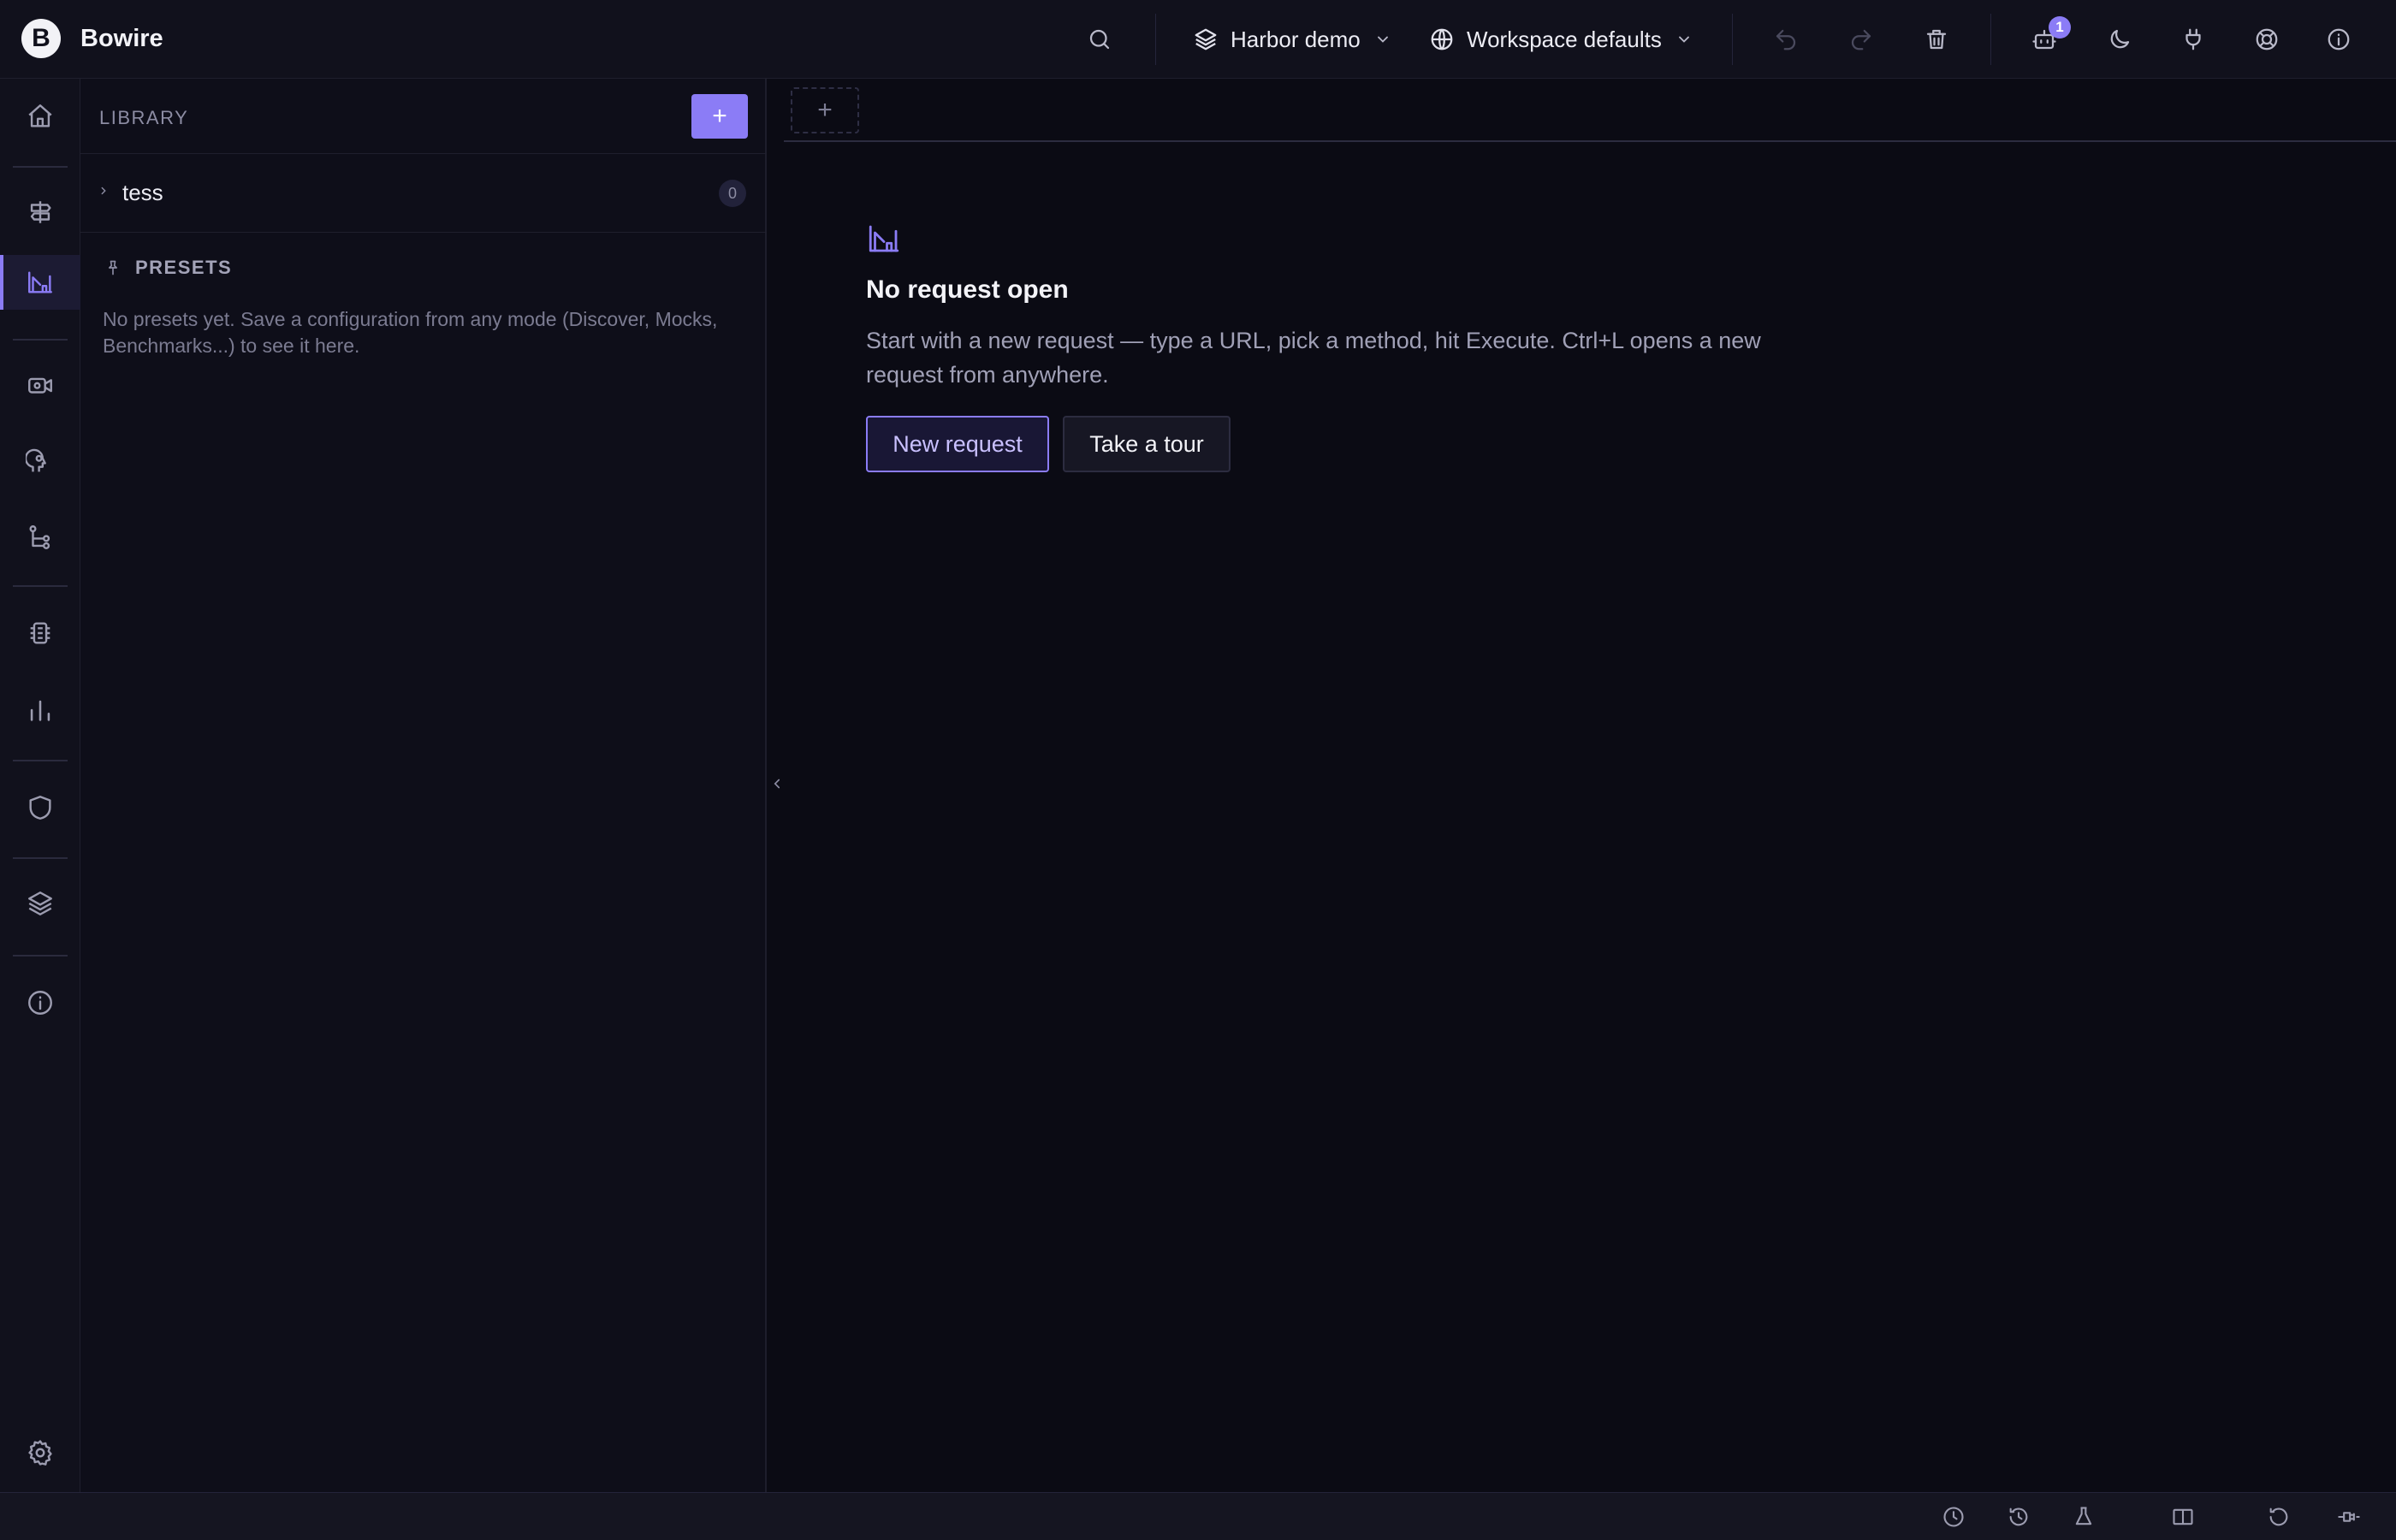  I want to click on bot-icon: 1, so click(2049, 36).